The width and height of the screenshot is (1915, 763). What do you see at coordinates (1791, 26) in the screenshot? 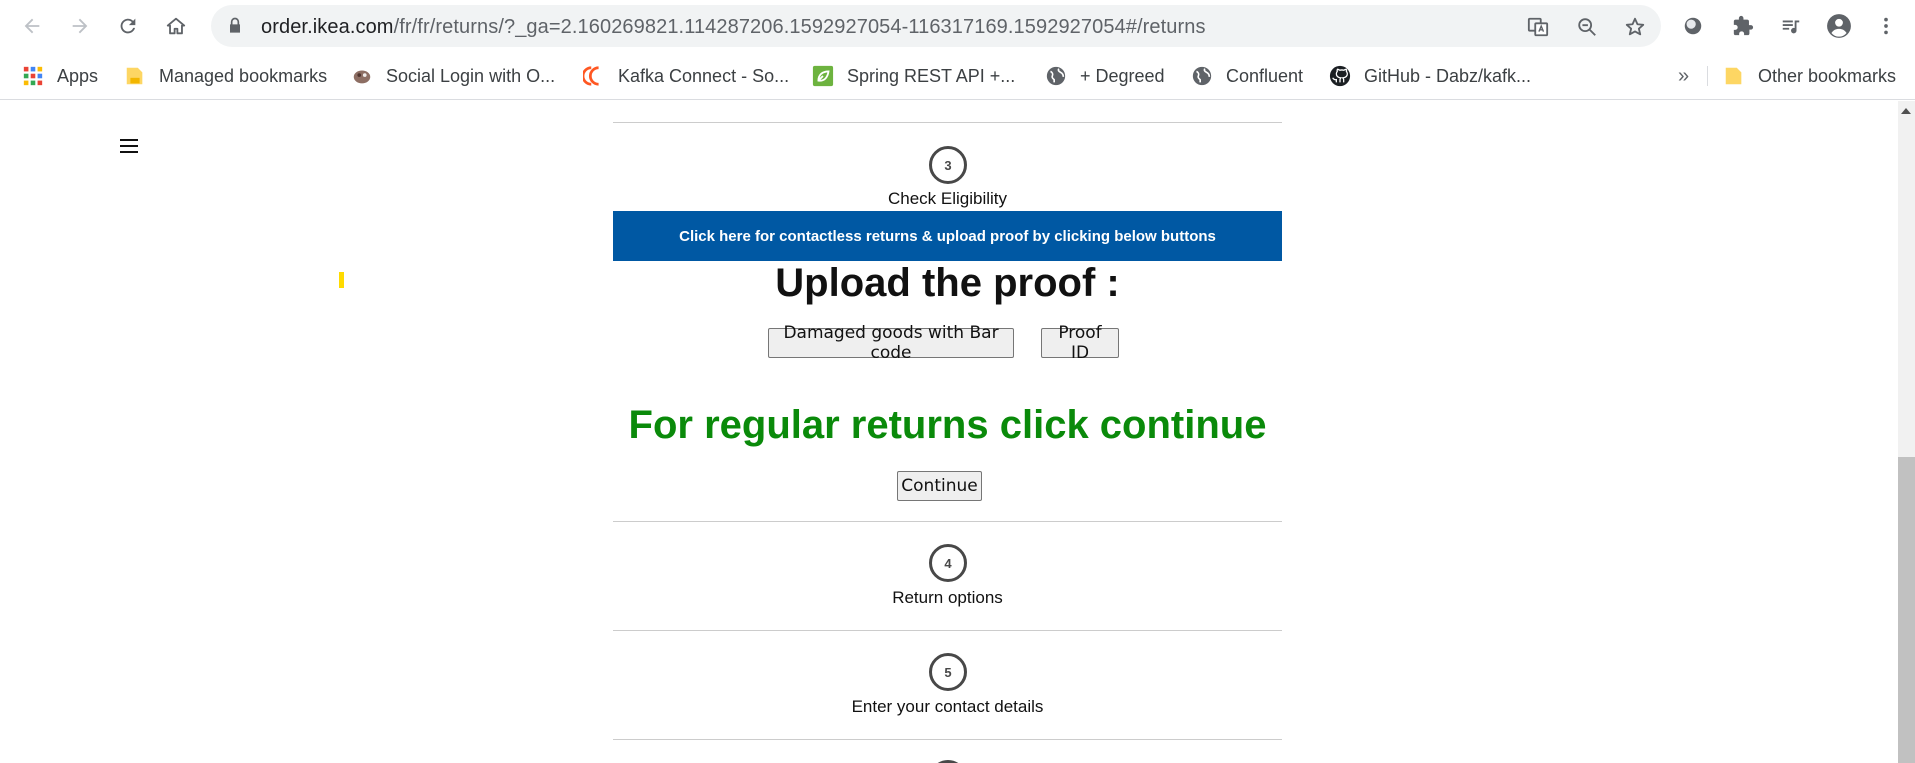
I see `media-queue-icon` at bounding box center [1791, 26].